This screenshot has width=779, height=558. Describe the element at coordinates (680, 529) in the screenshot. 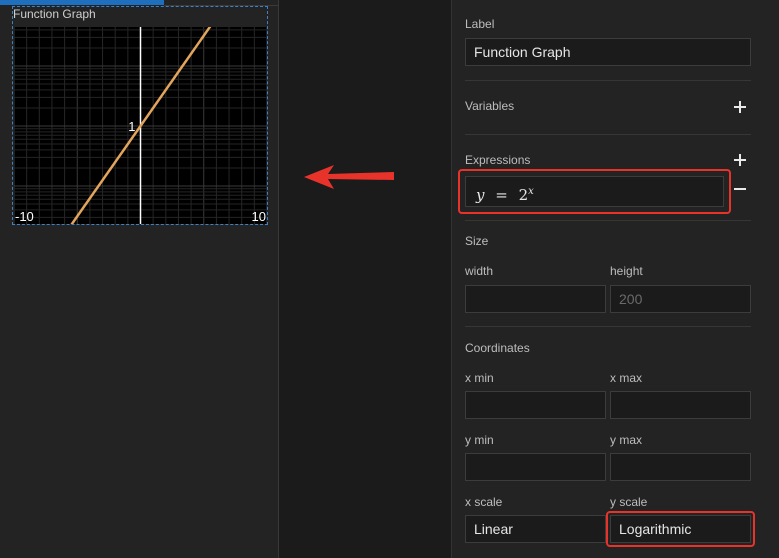

I see `annotation-highlight-y-scale` at that location.